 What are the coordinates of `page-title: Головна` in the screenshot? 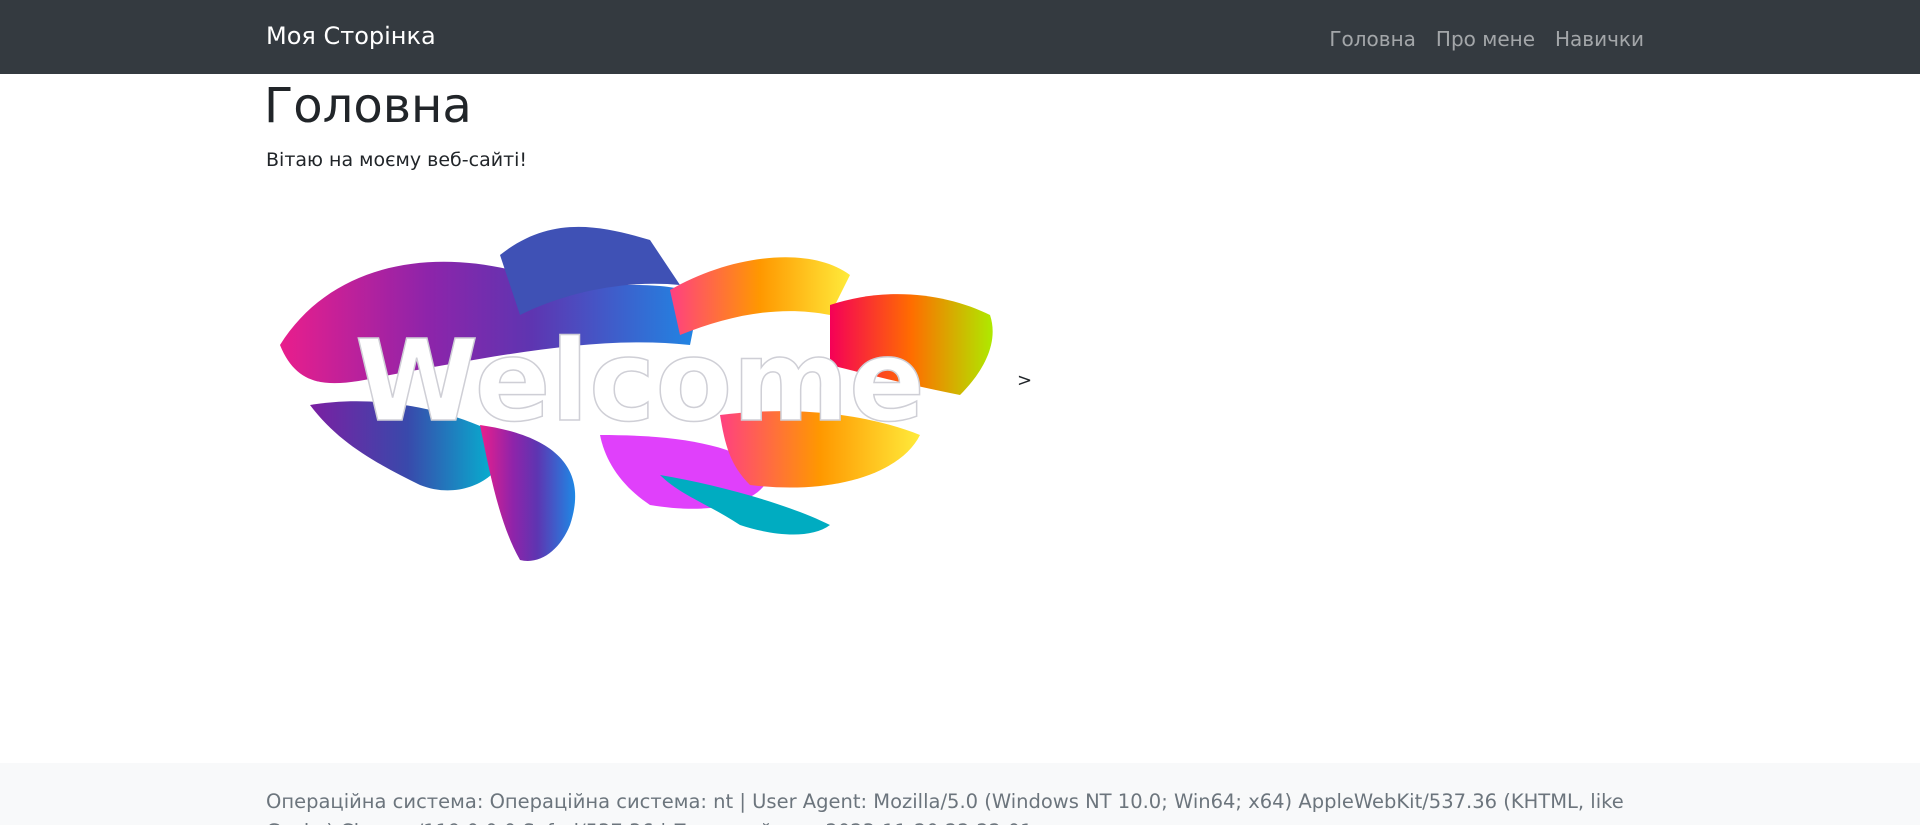 It's located at (368, 106).